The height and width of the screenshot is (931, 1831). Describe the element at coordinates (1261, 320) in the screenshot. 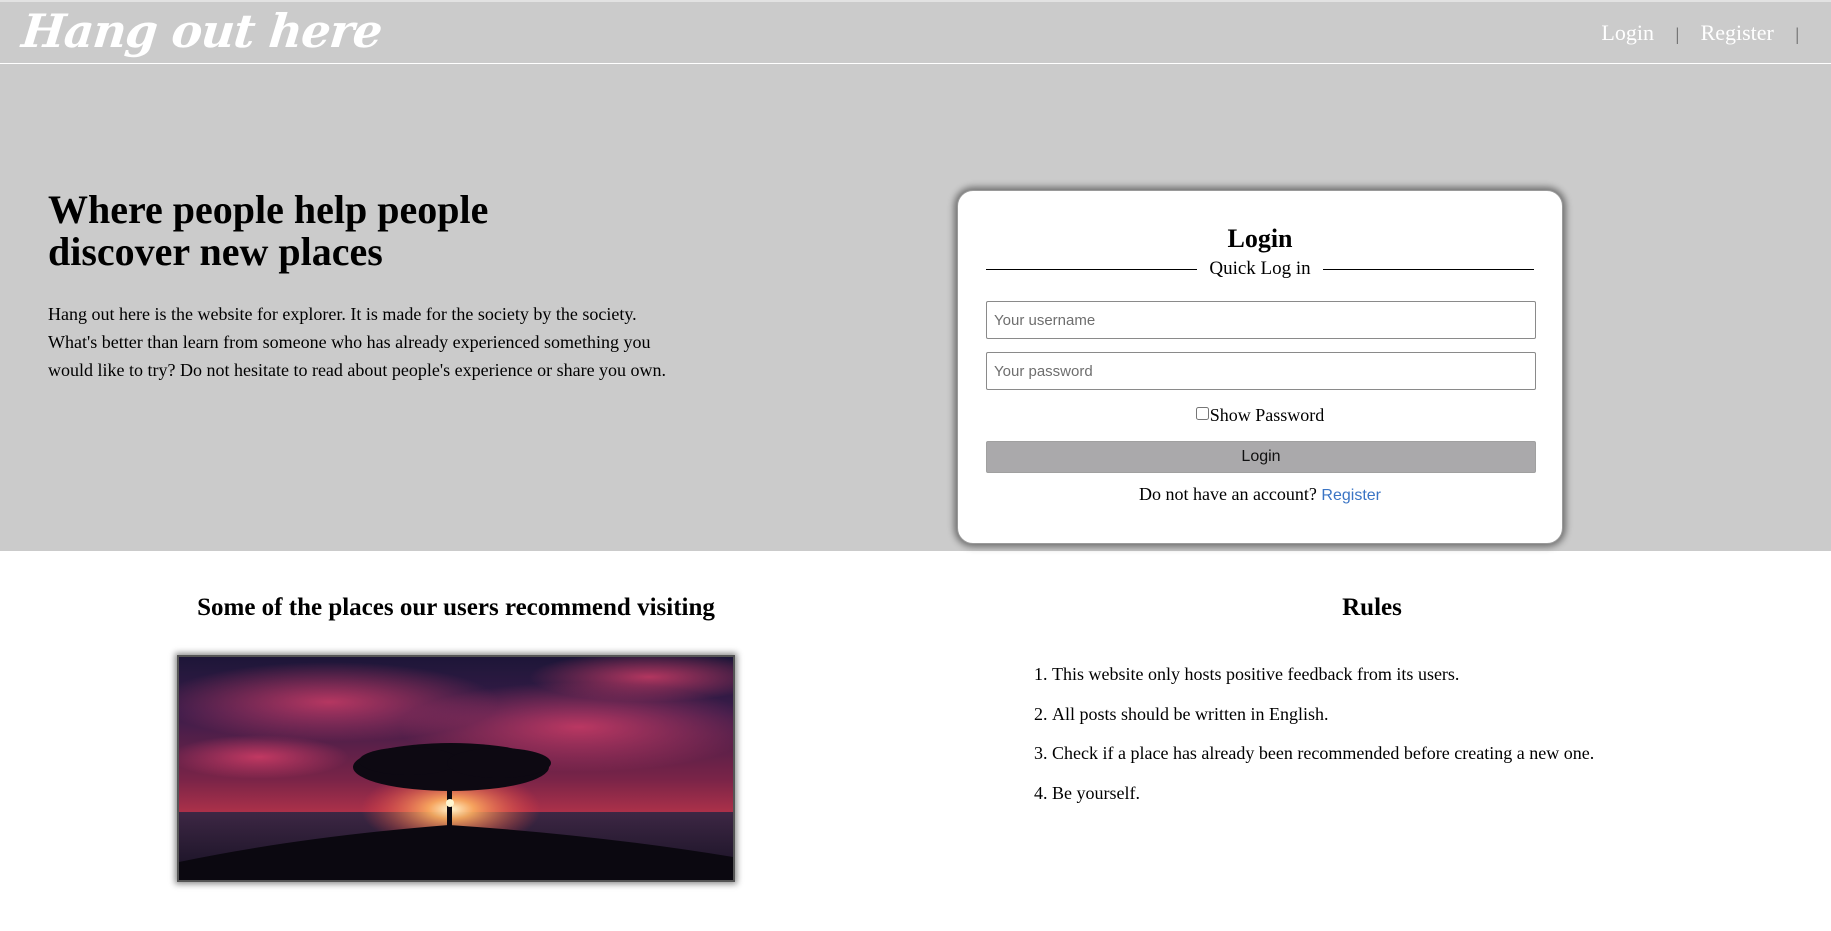

I see `username-input` at that location.